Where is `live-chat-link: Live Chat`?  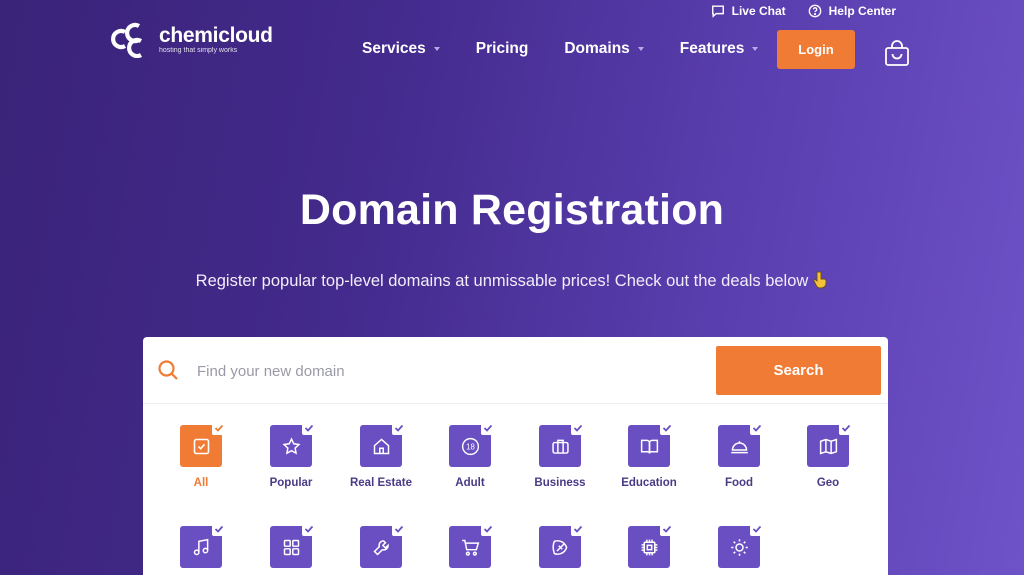 live-chat-link: Live Chat is located at coordinates (748, 11).